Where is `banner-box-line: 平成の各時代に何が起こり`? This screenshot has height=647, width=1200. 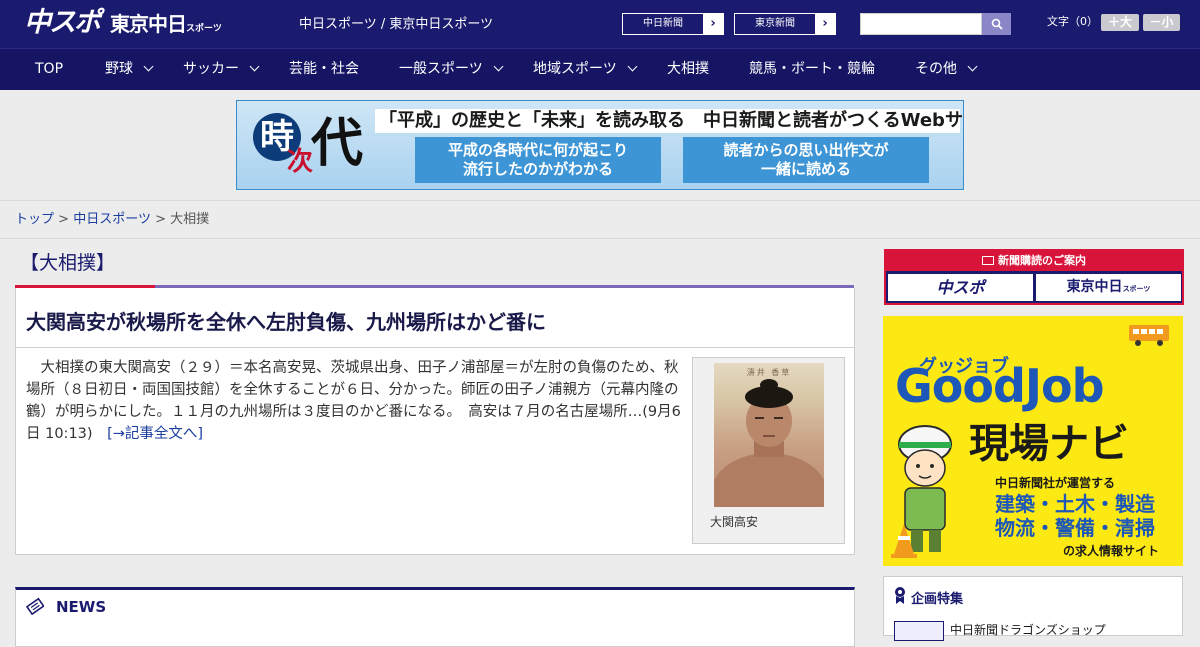
banner-box-line: 平成の各時代に何が起こり is located at coordinates (537, 150).